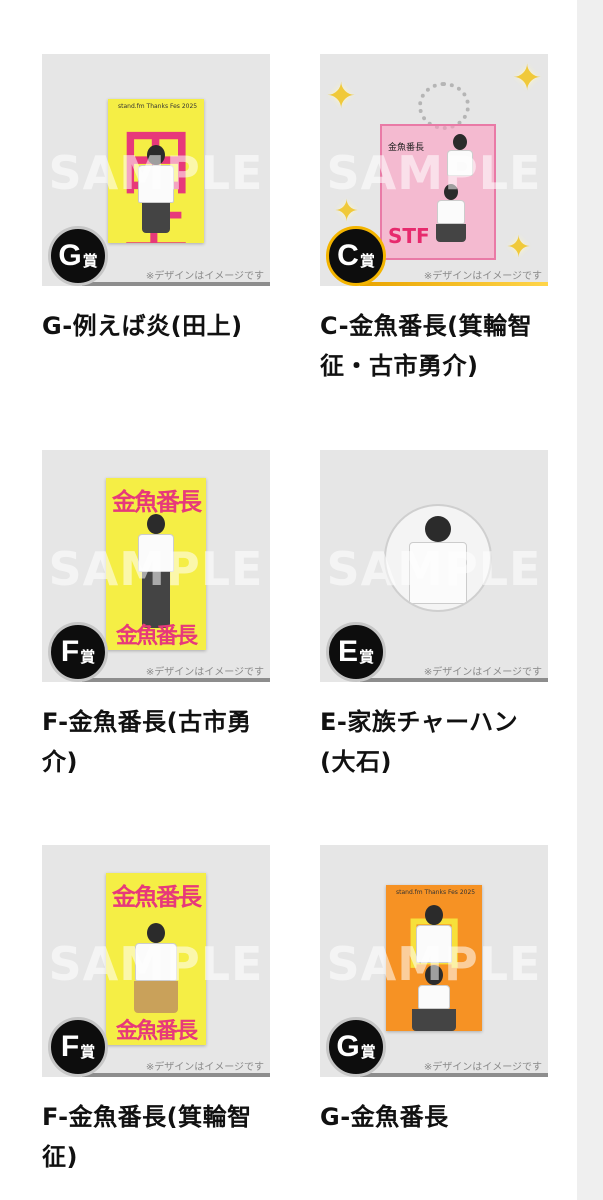  I want to click on product-title: C-金魚番長(箕輪智征・古市勇介), so click(434, 346).